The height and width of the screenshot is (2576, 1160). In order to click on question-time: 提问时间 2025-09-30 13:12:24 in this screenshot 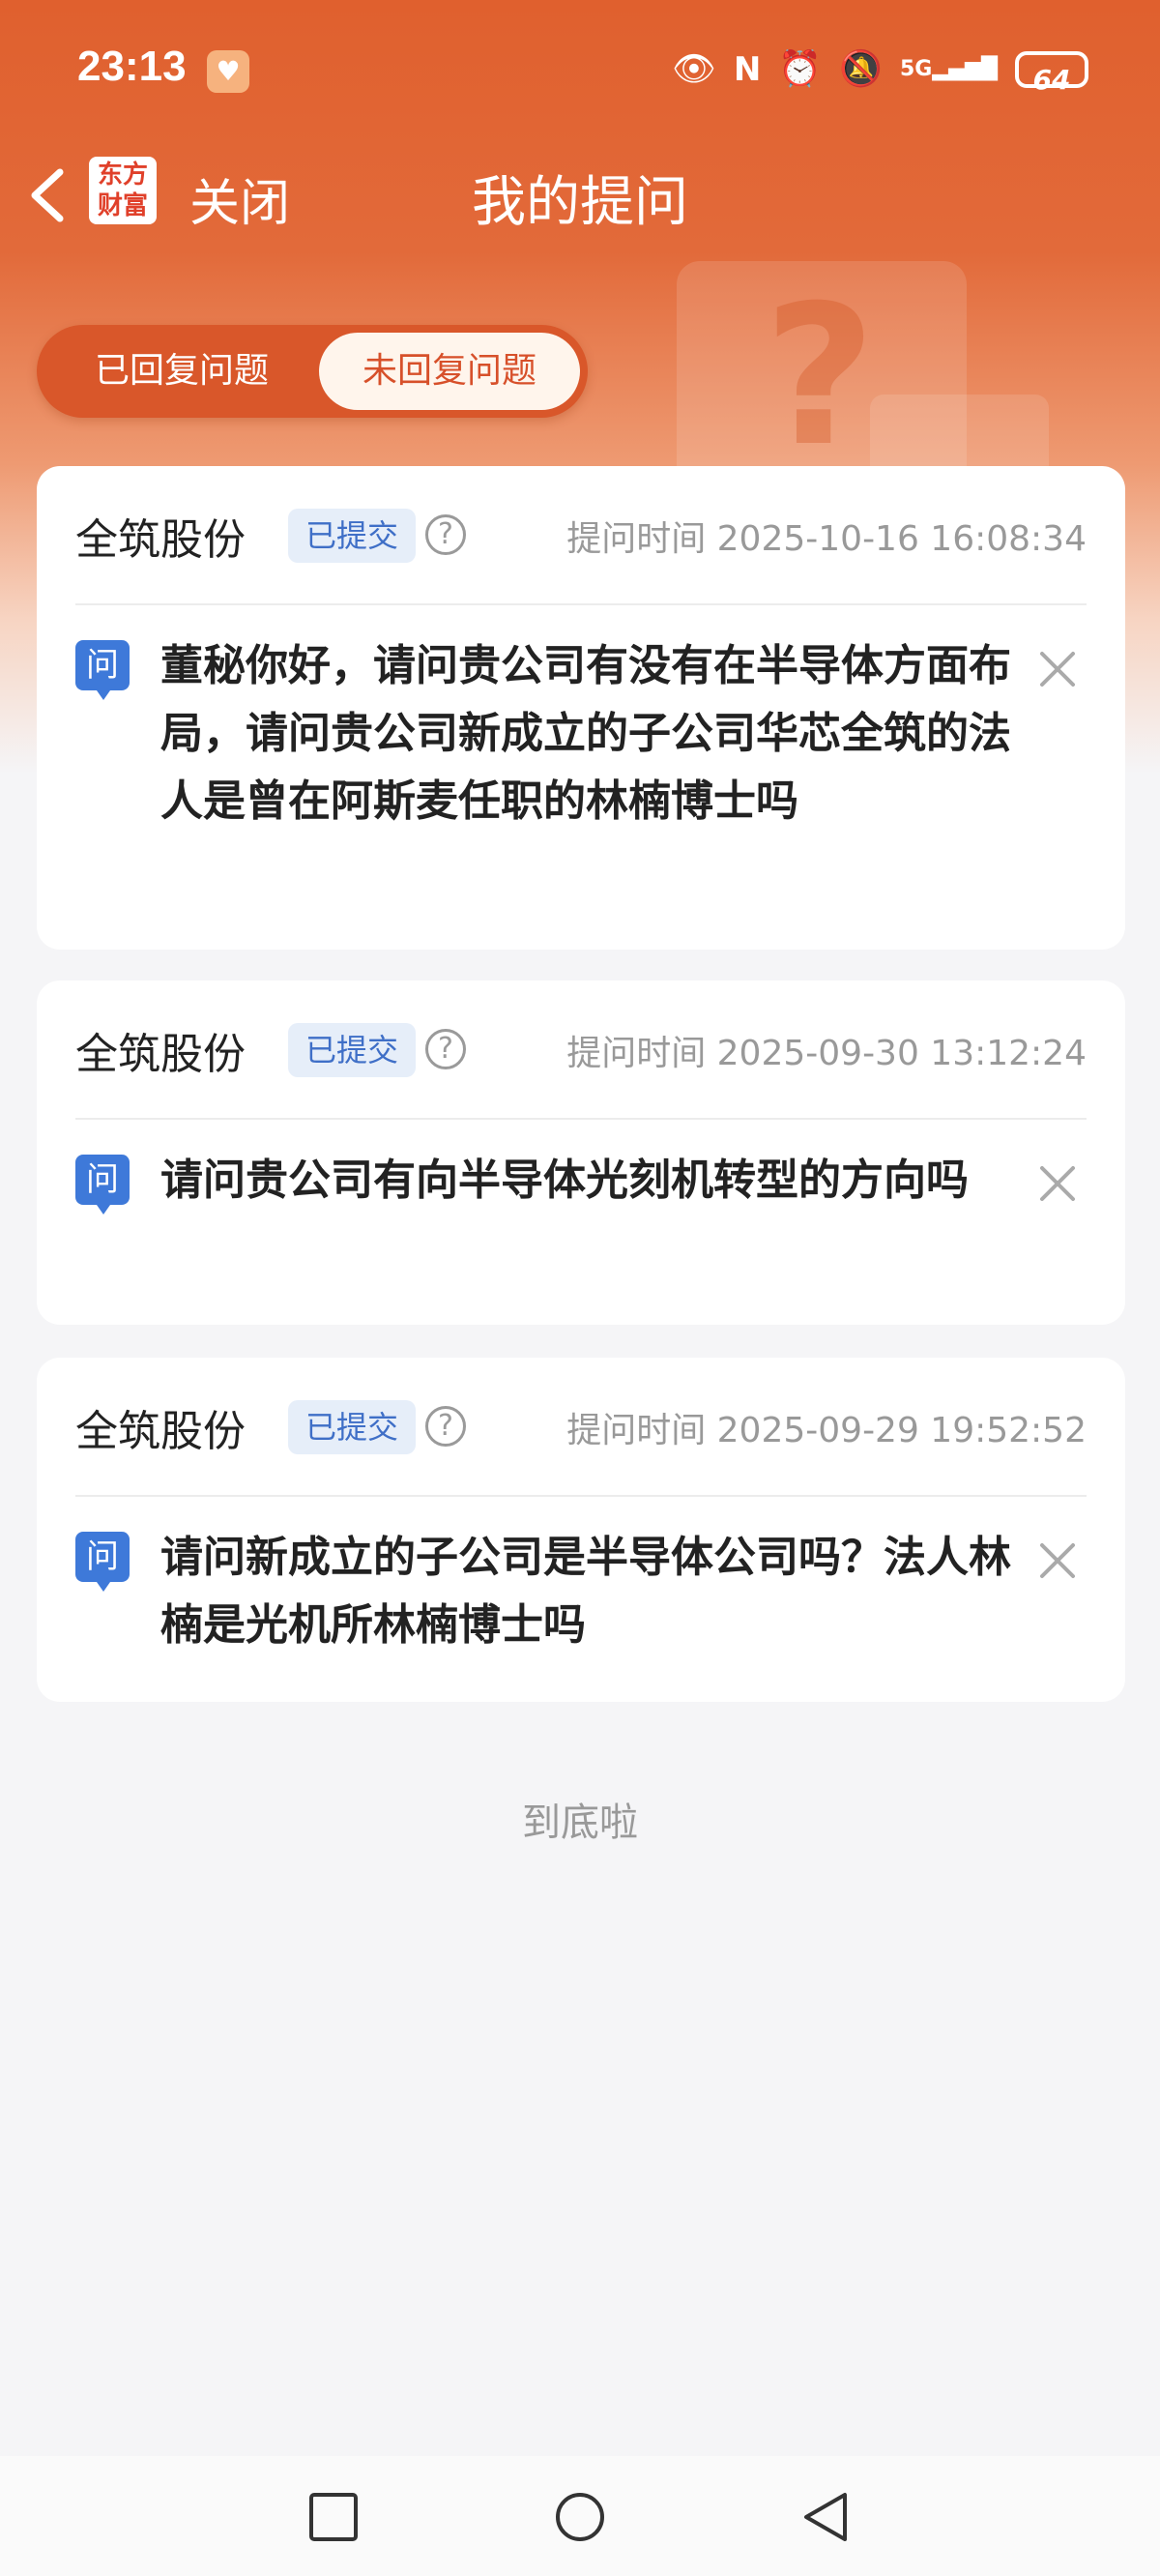, I will do `click(827, 1053)`.